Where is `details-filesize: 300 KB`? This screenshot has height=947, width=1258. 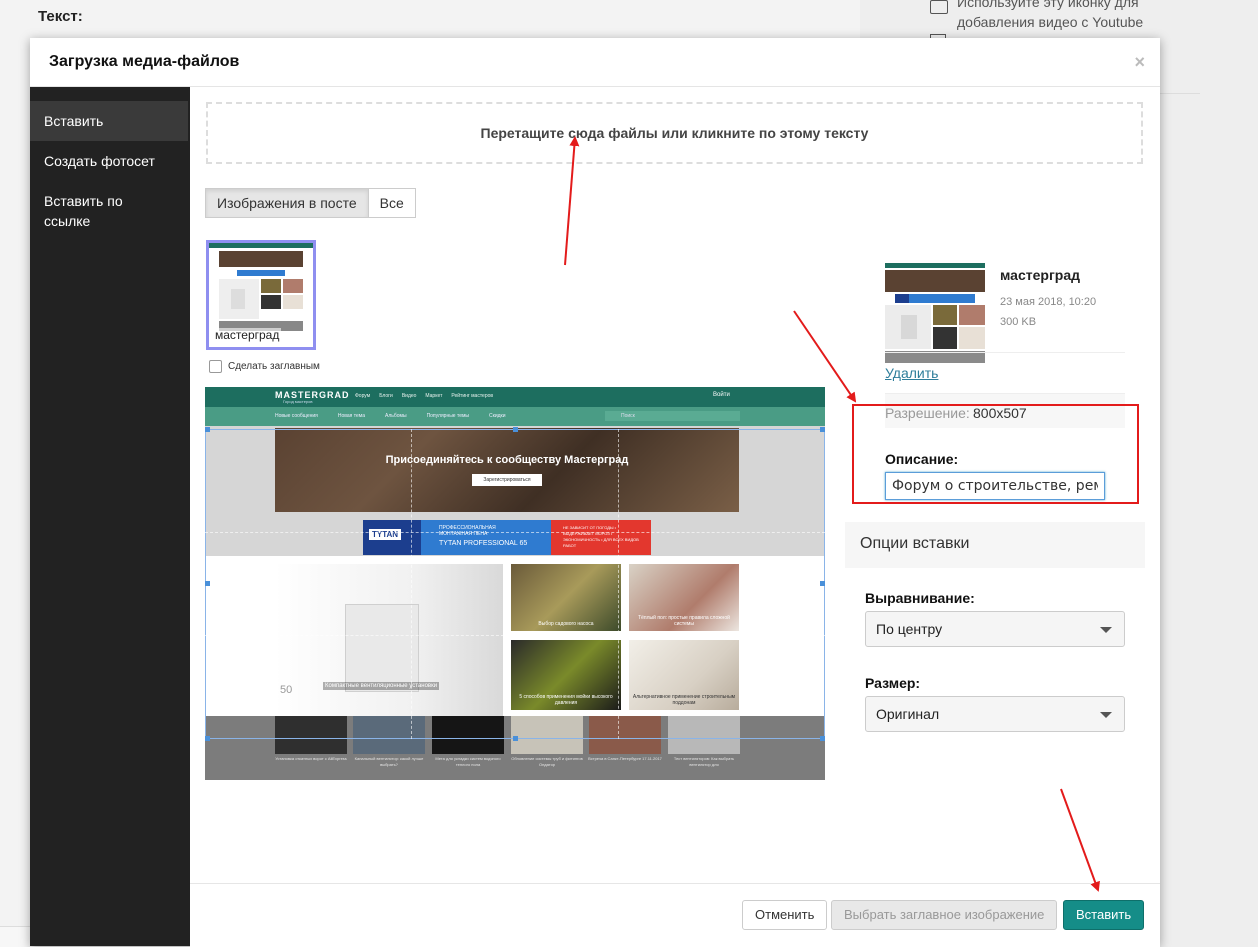
details-filesize: 300 KB is located at coordinates (1018, 322).